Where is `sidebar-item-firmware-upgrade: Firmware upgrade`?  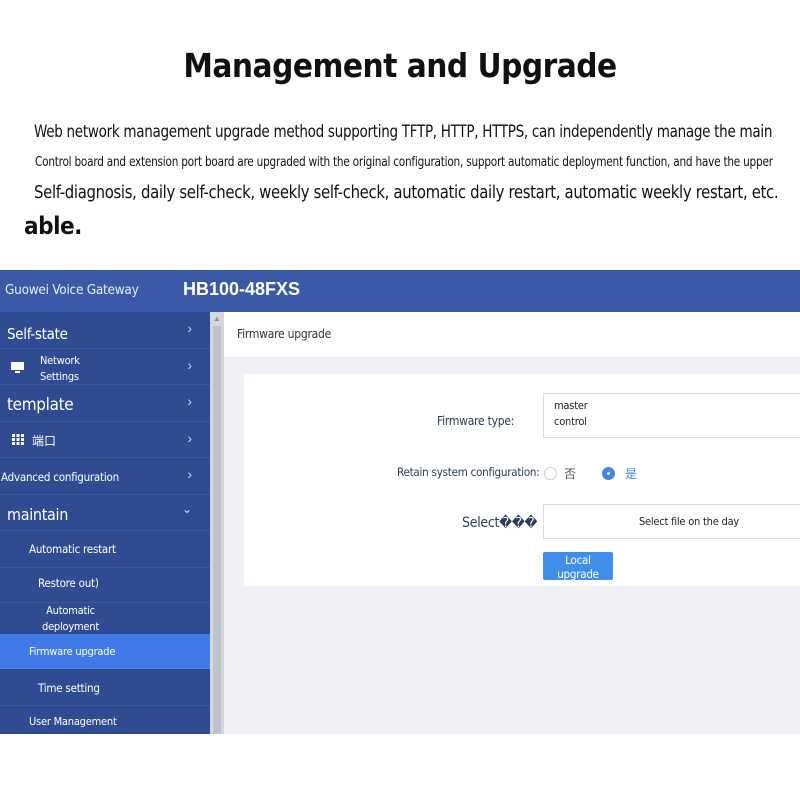 sidebar-item-firmware-upgrade: Firmware upgrade is located at coordinates (105, 651).